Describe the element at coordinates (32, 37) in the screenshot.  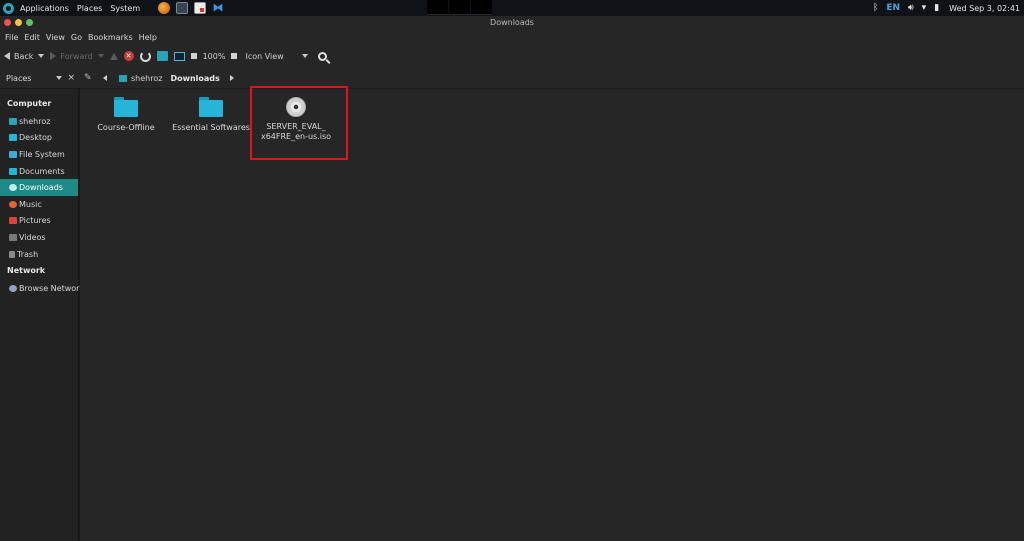
I see `menu-edit: Edit` at that location.